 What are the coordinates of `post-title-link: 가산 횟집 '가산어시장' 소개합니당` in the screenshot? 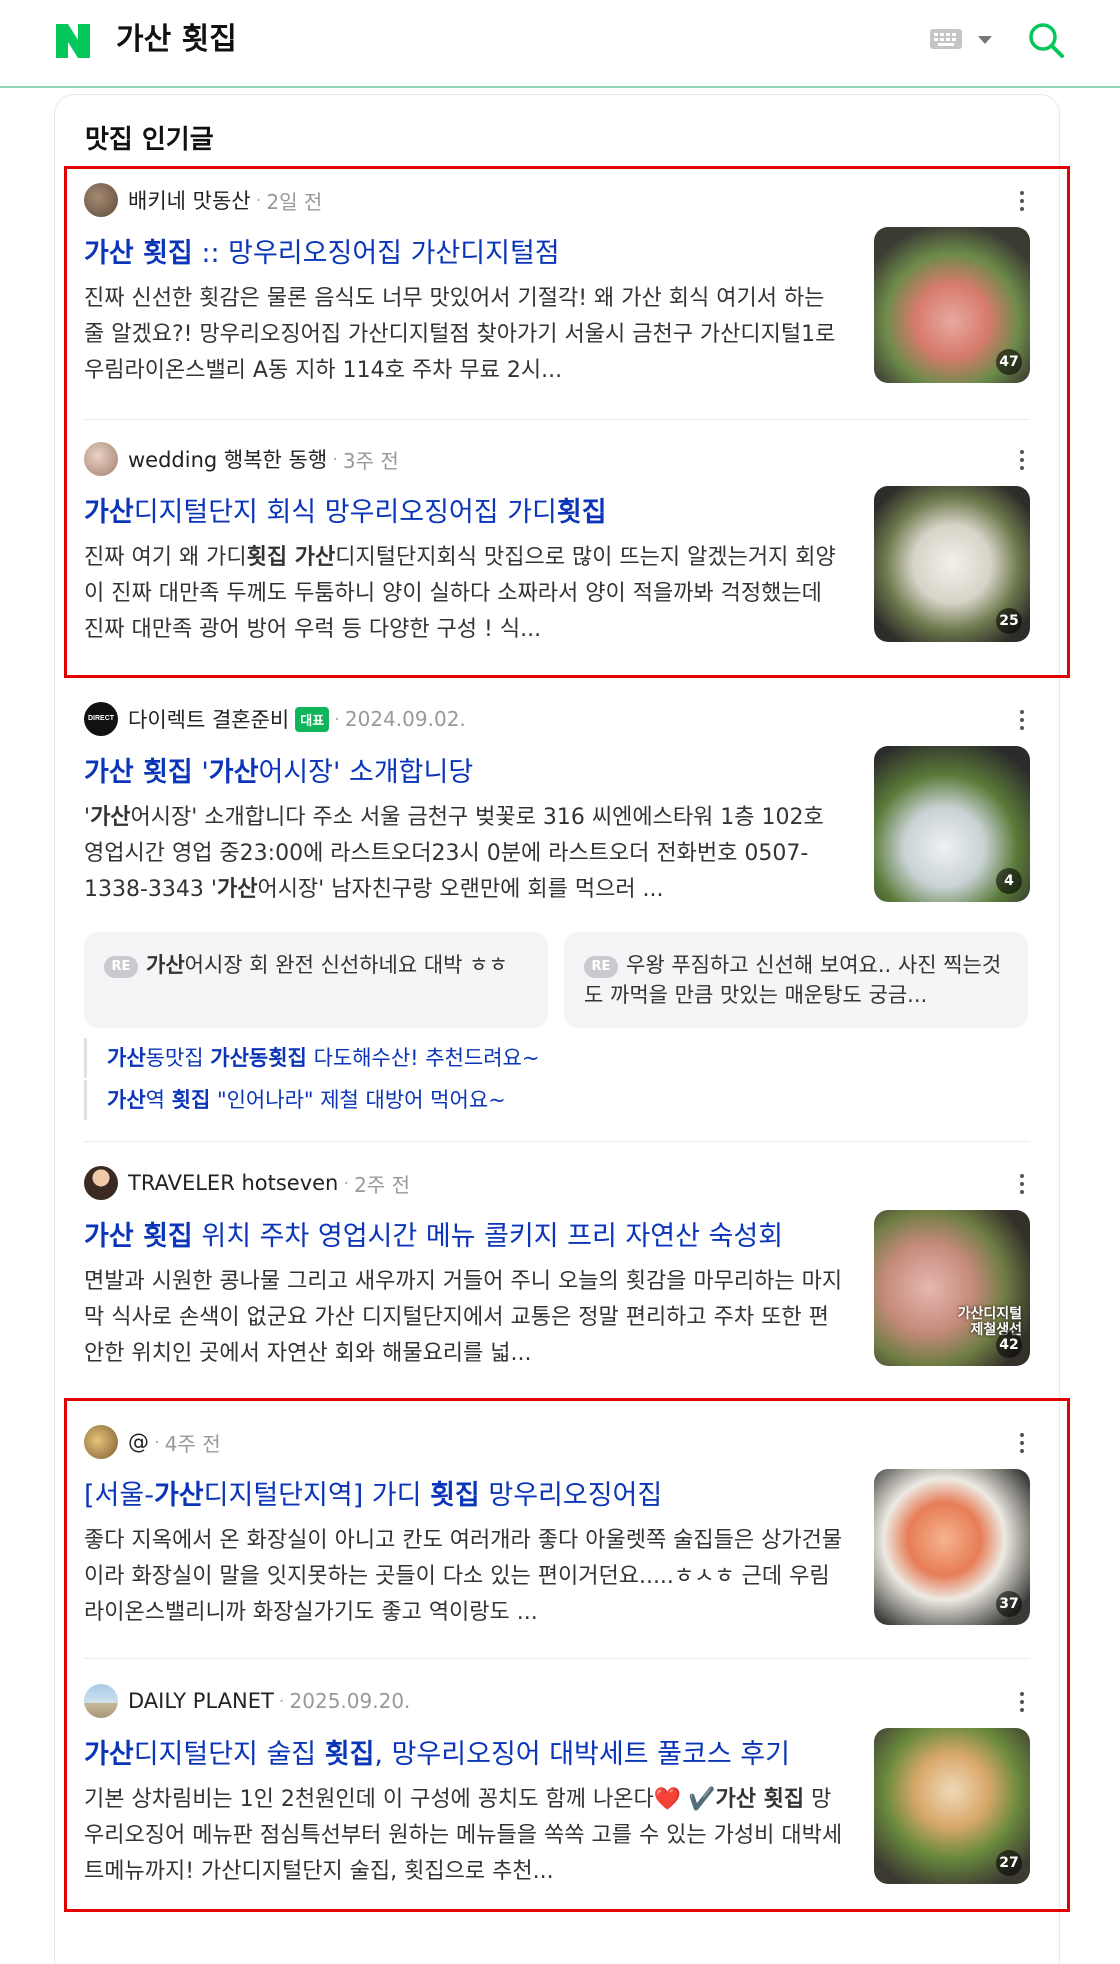 It's located at (464, 769).